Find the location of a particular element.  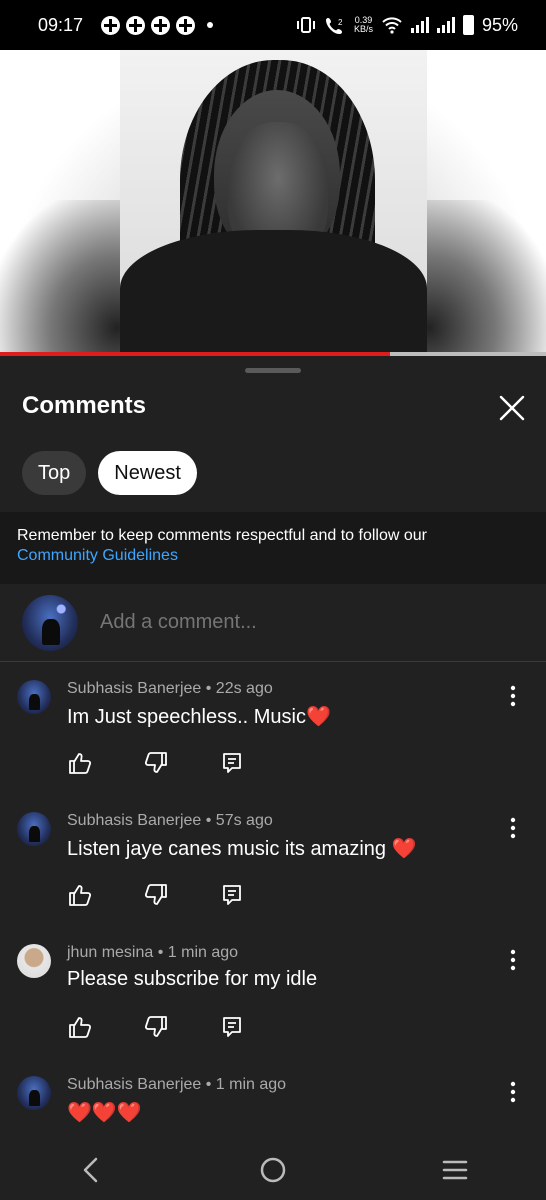

filter-top-chip: Top is located at coordinates (54, 473).